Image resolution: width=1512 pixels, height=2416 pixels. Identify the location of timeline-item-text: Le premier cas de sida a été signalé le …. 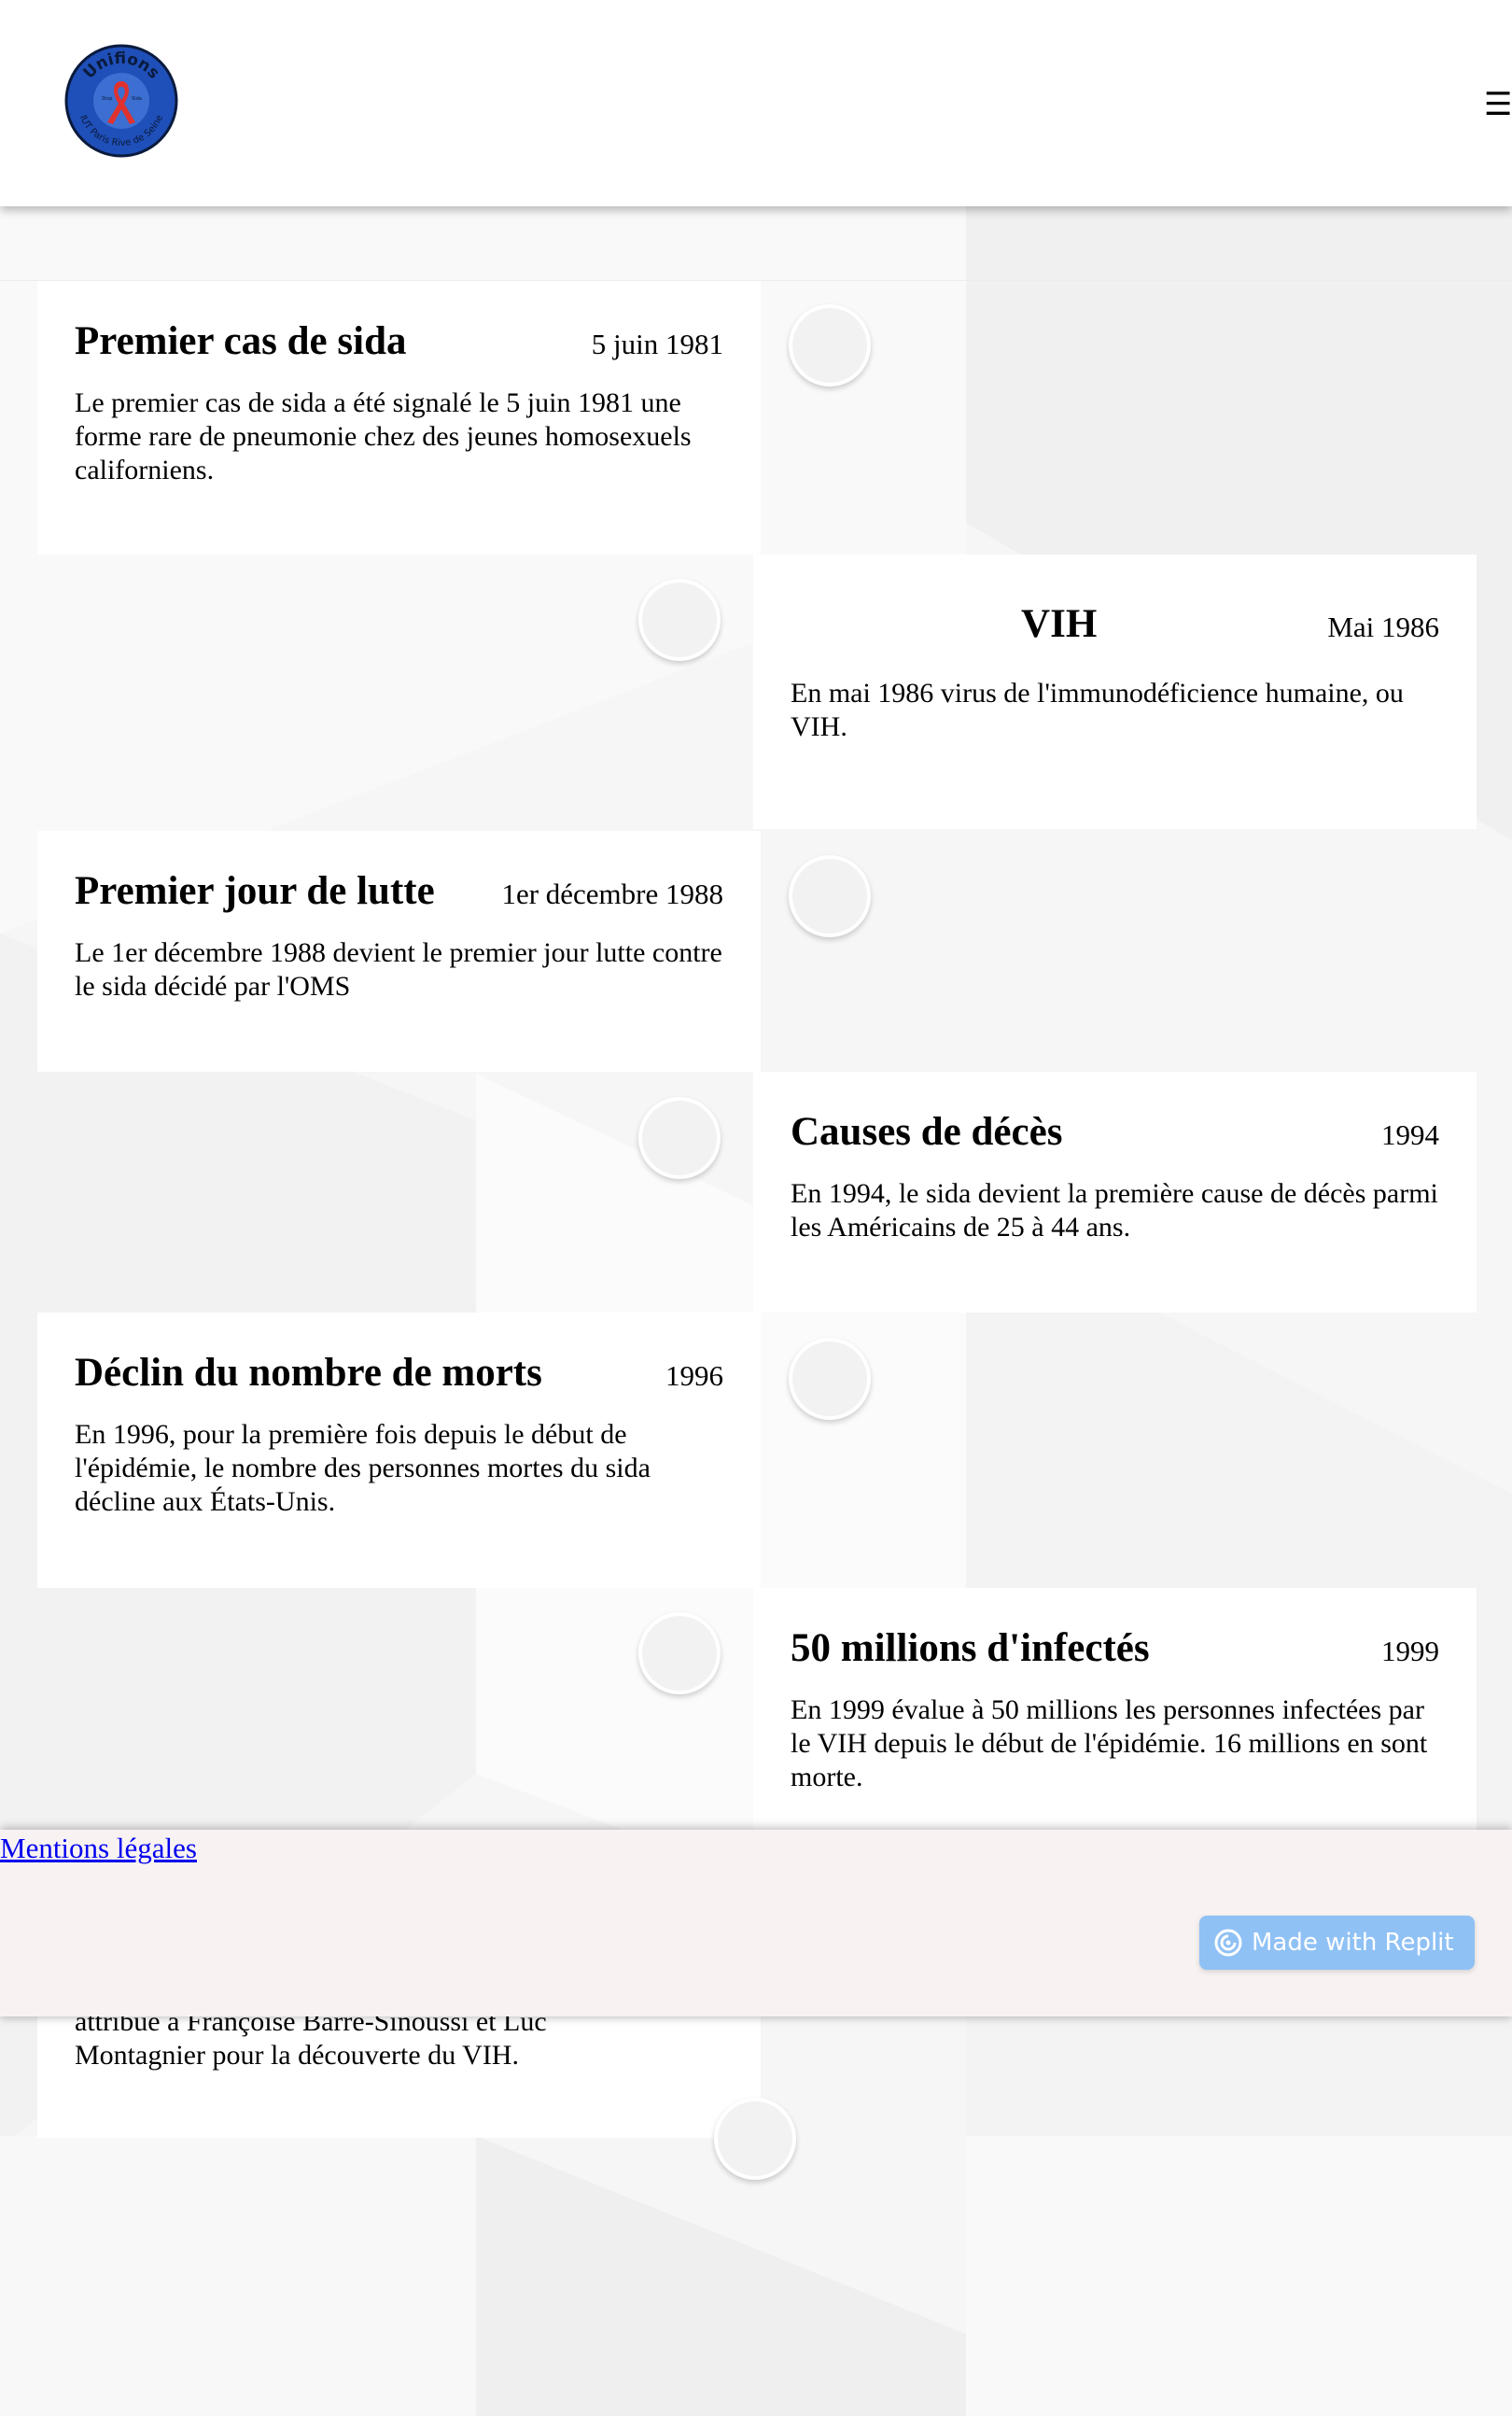
(383, 436).